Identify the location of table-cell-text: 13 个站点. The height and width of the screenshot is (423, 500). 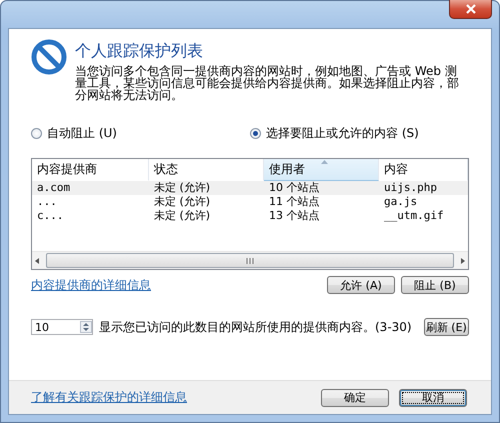
(294, 216).